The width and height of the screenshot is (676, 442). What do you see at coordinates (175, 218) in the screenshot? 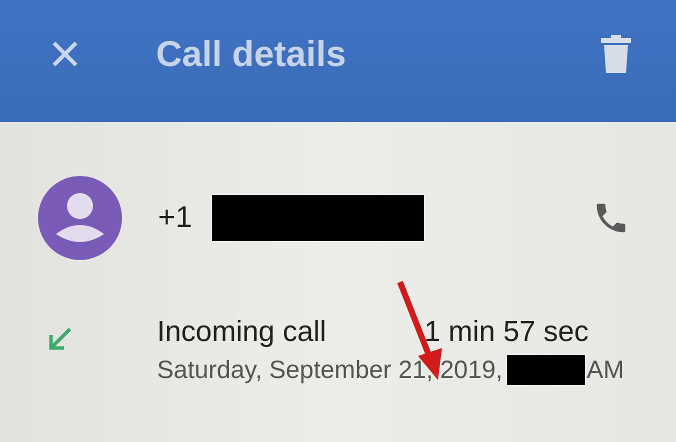
I see `phone-number: +1` at bounding box center [175, 218].